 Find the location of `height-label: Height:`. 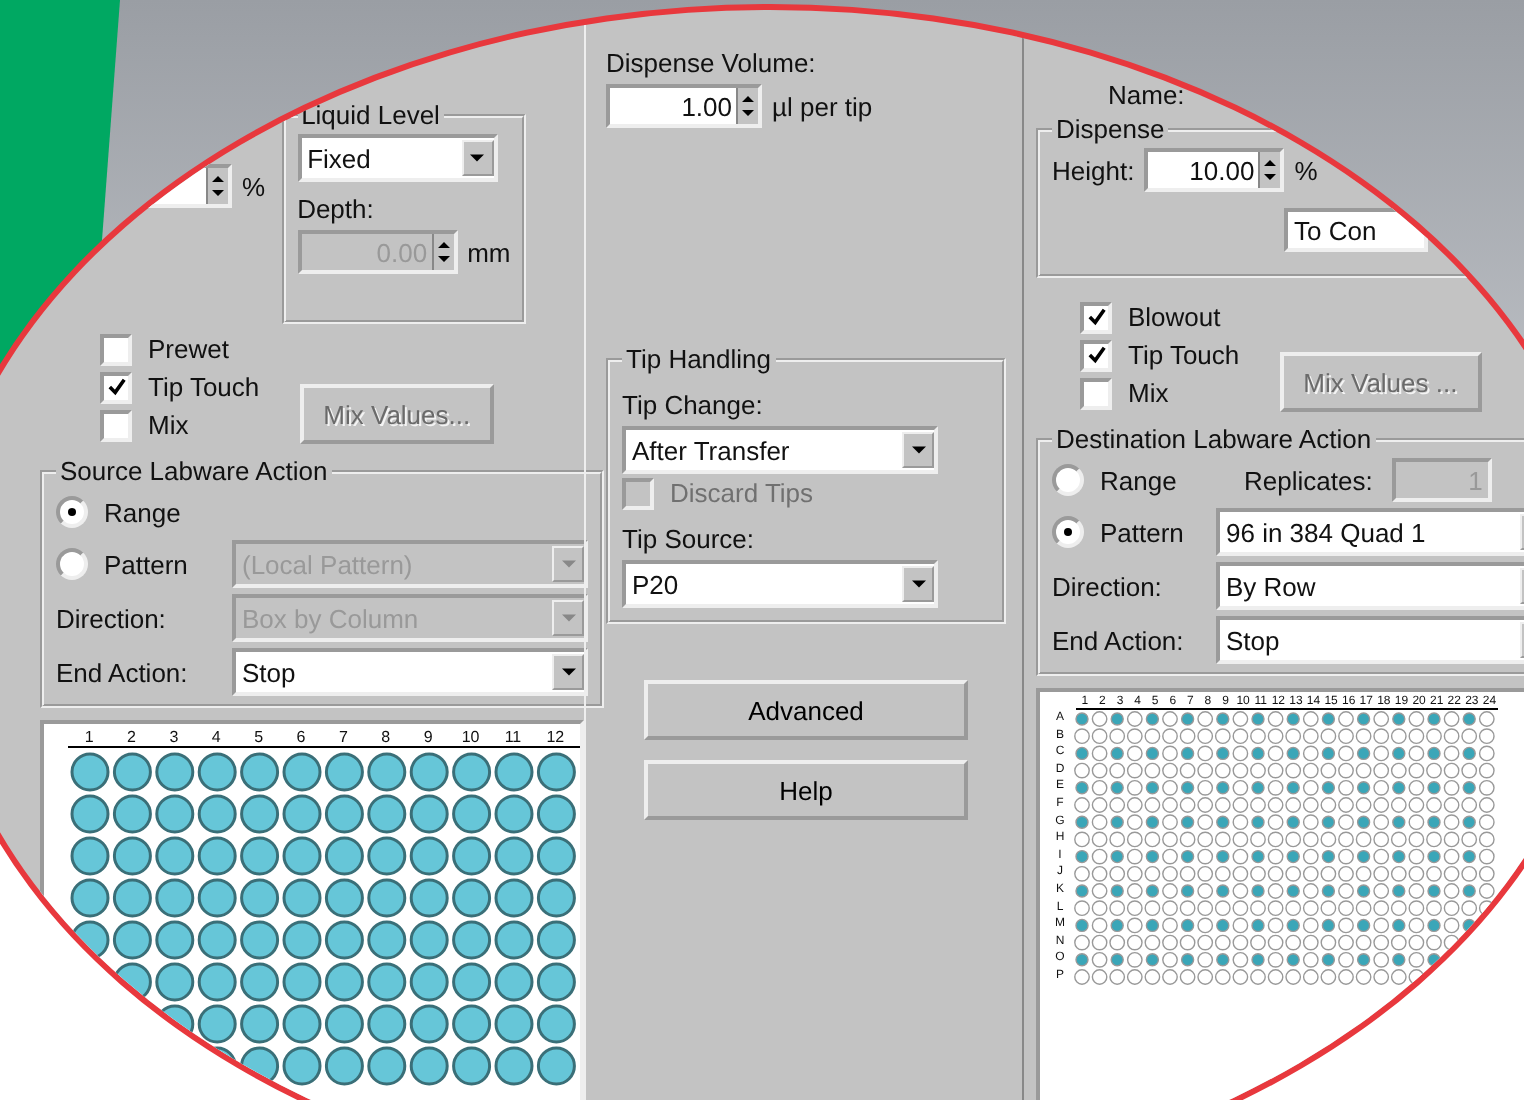

height-label: Height: is located at coordinates (1093, 170).